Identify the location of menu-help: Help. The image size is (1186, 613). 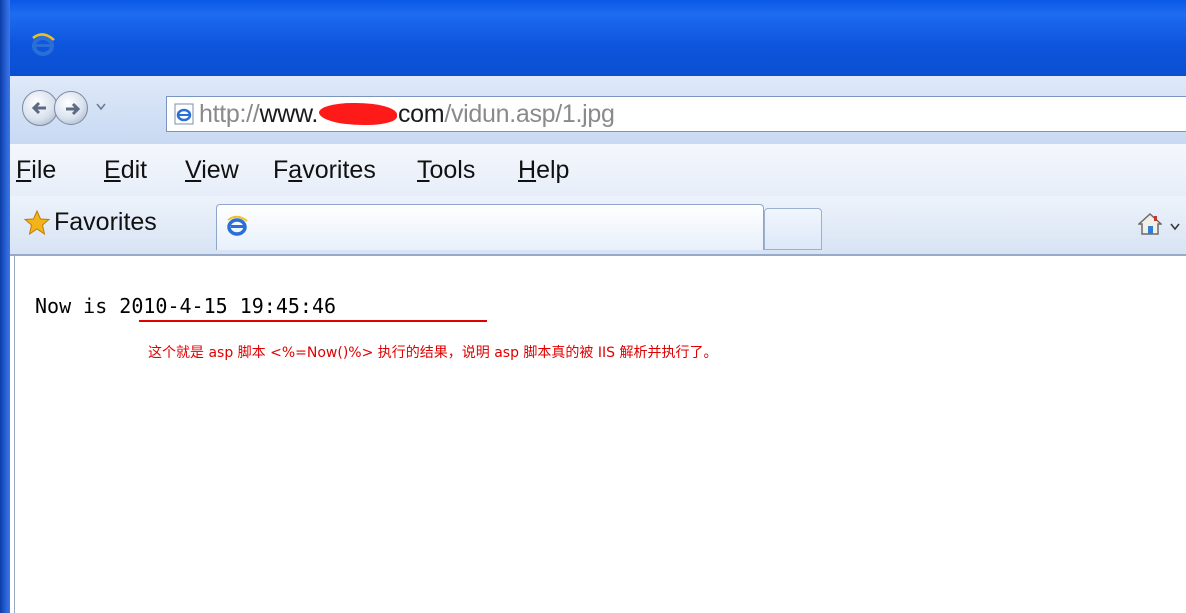
(543, 170).